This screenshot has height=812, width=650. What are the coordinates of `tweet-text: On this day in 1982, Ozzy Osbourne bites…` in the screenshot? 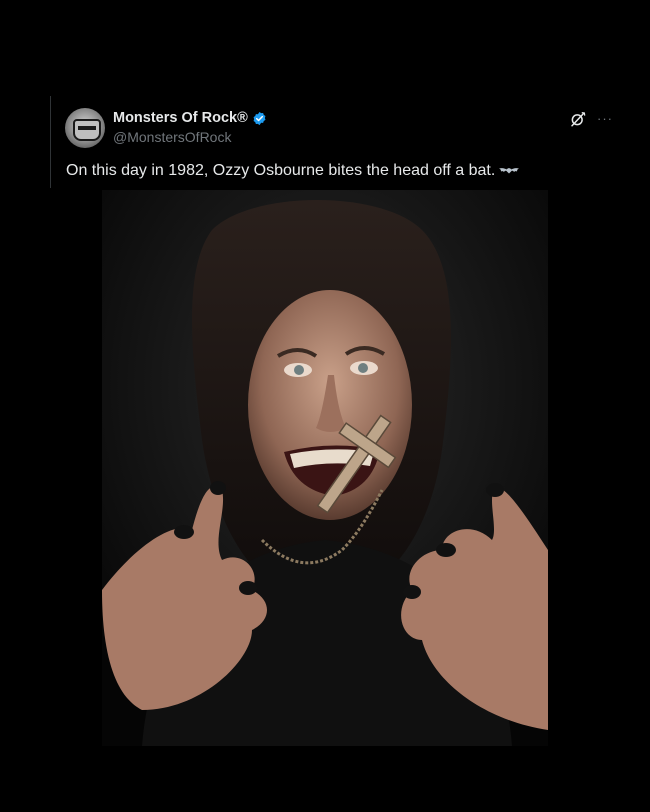 It's located at (281, 170).